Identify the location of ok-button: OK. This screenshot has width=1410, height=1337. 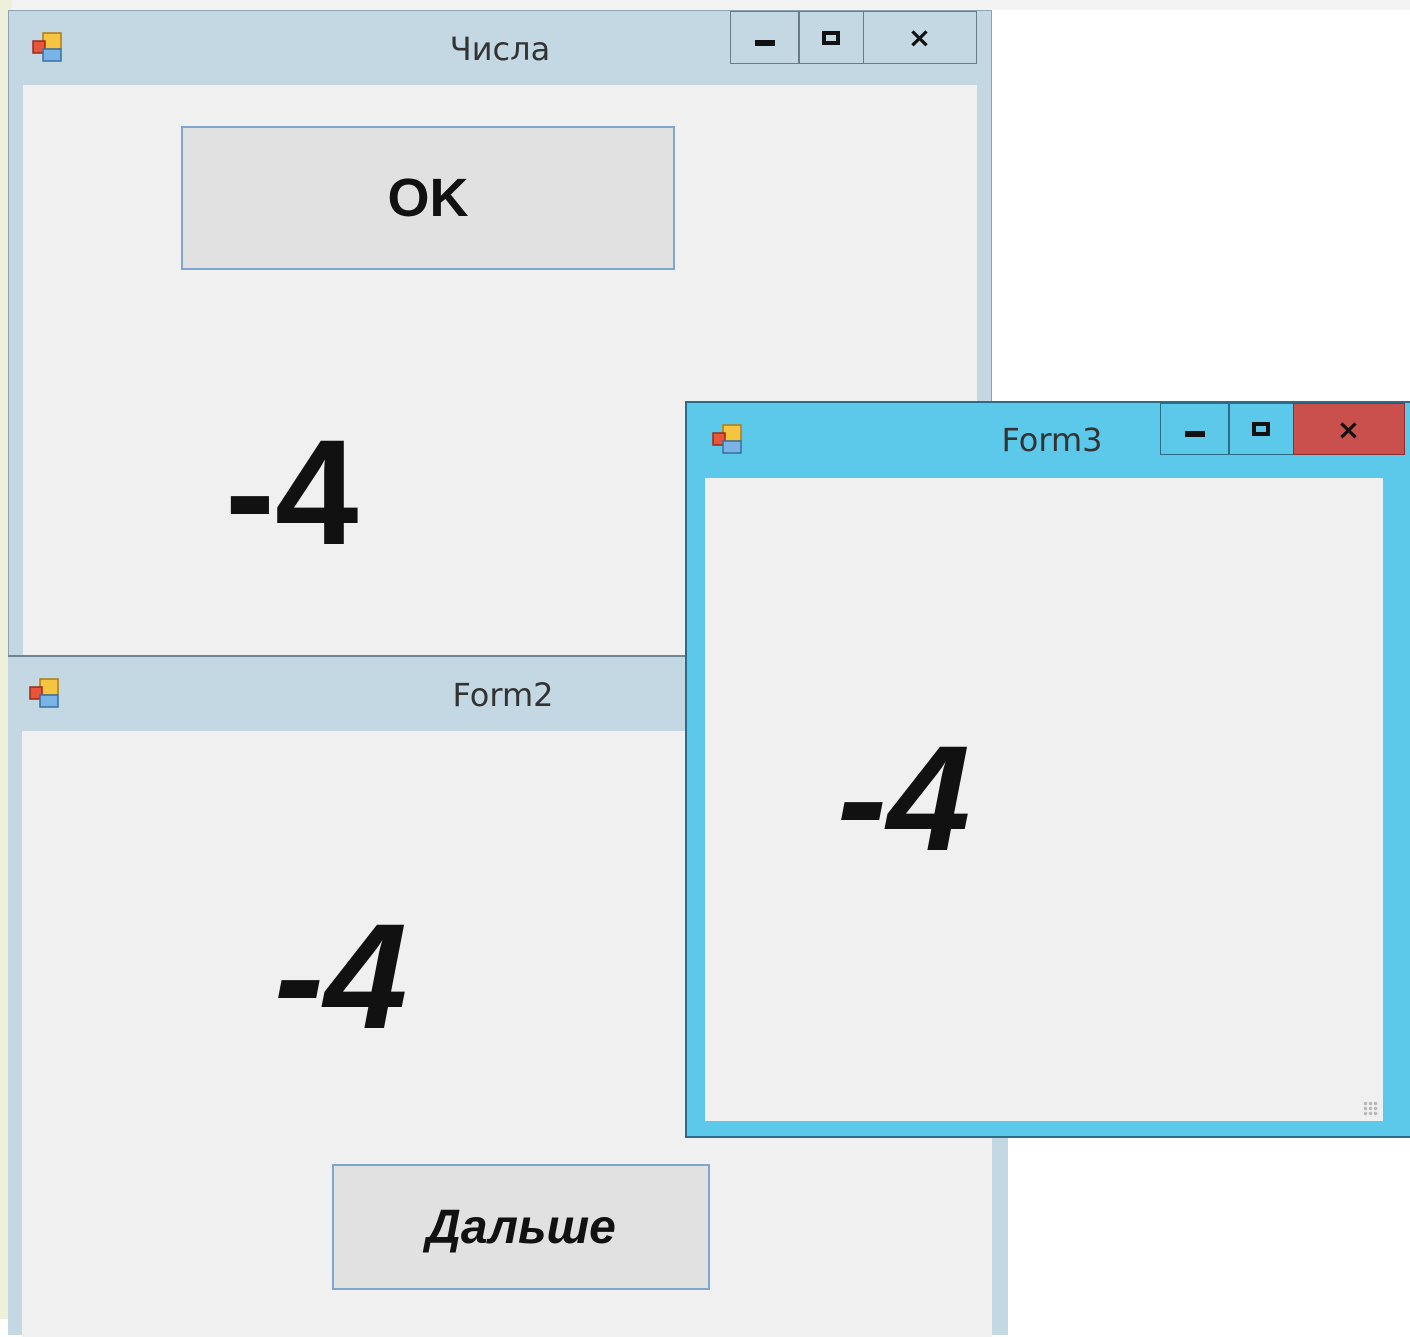
(428, 198).